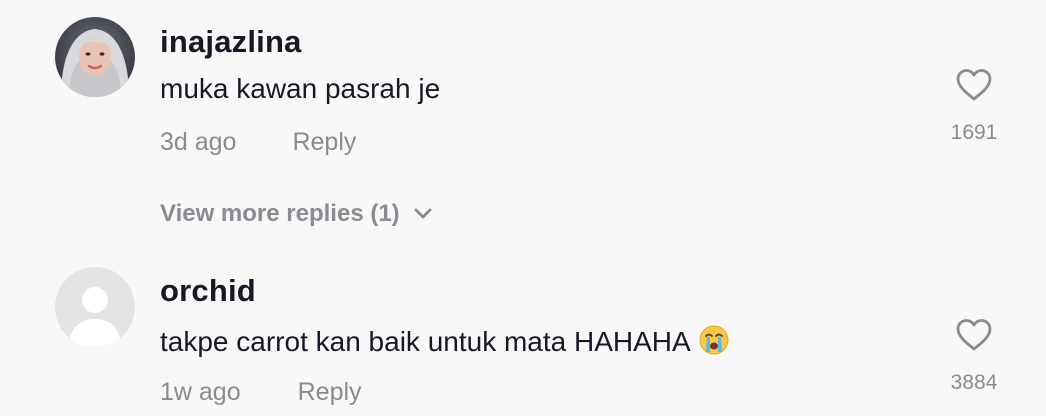  I want to click on view-more-replies-label: View more replies (1), so click(280, 213).